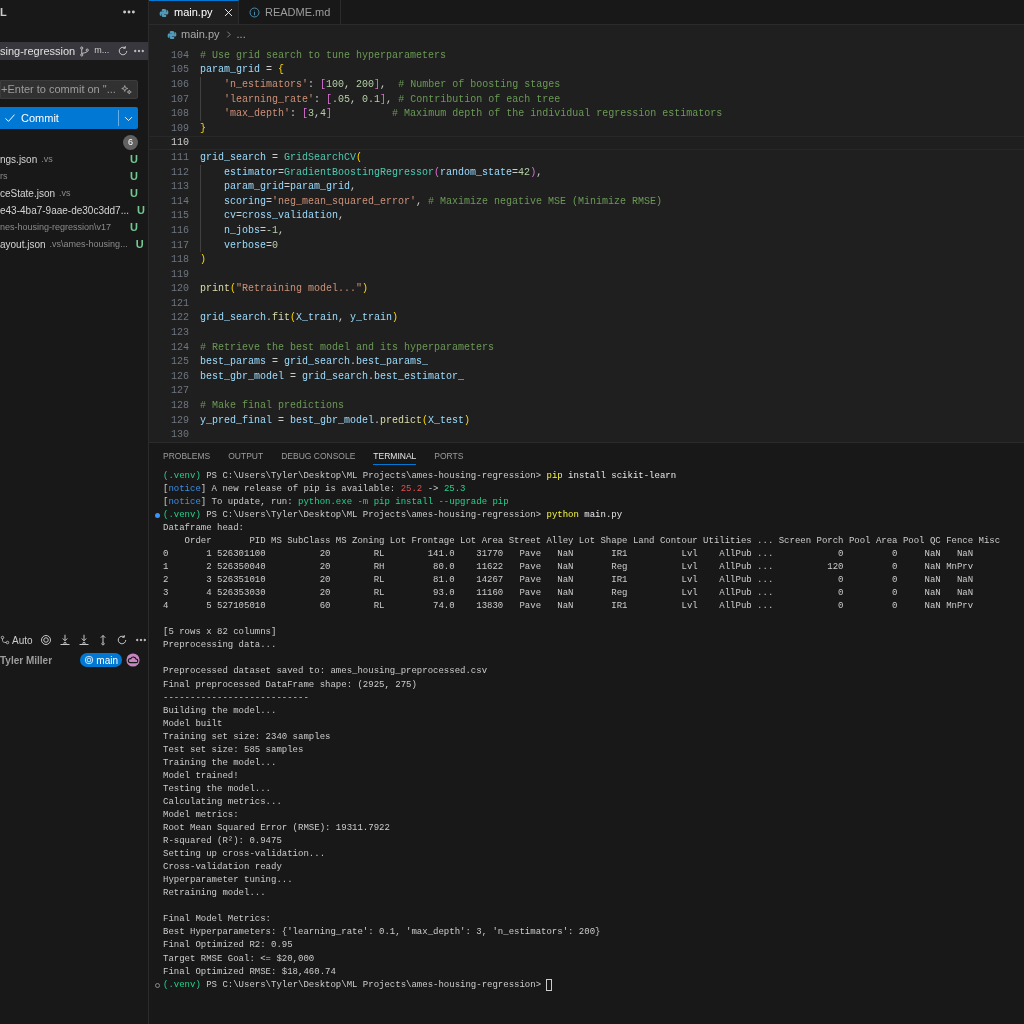 This screenshot has width=1024, height=1024. Describe the element at coordinates (45, 640) in the screenshot. I see `target-icon` at that location.